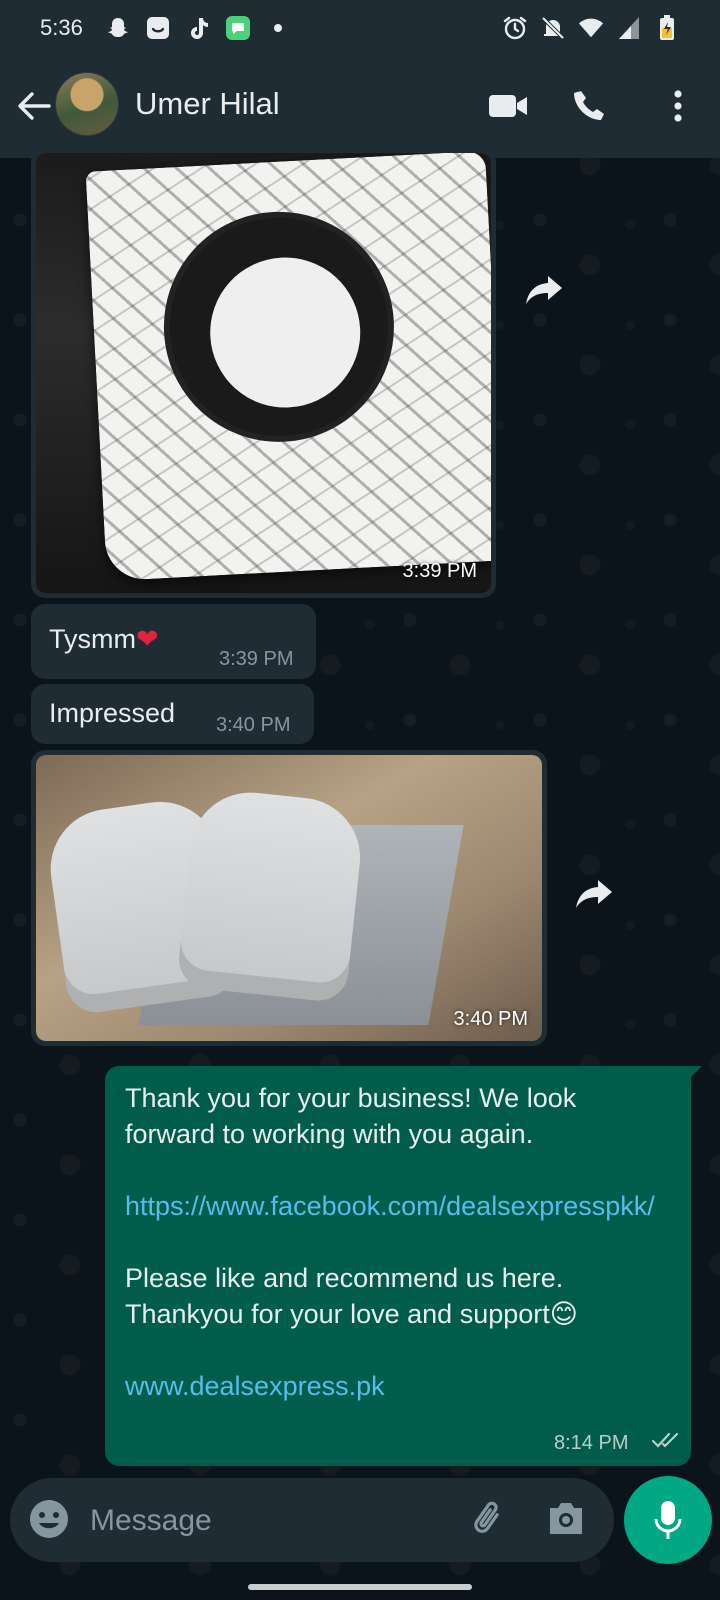 This screenshot has width=720, height=1600. Describe the element at coordinates (563, 1314) in the screenshot. I see `smile-emoji-icon: 😊` at that location.